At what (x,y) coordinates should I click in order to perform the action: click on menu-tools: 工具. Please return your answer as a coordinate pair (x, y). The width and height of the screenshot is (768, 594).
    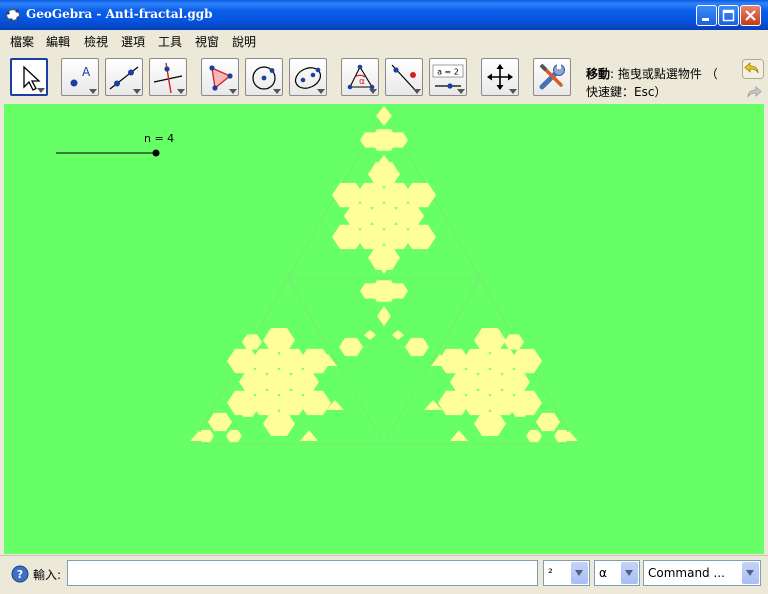
    Looking at the image, I should click on (170, 41).